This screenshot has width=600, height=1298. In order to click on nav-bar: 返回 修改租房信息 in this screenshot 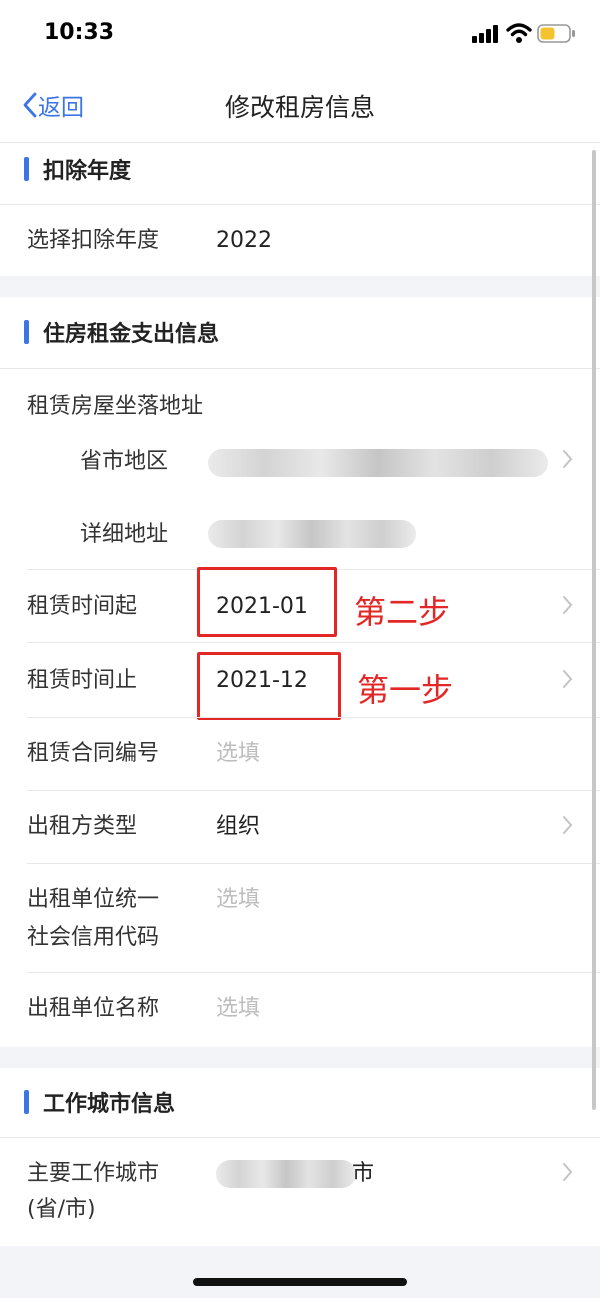, I will do `click(300, 106)`.